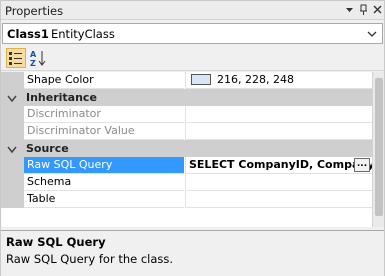 This screenshot has height=276, width=385. Describe the element at coordinates (104, 199) in the screenshot. I see `property-name: Table` at that location.